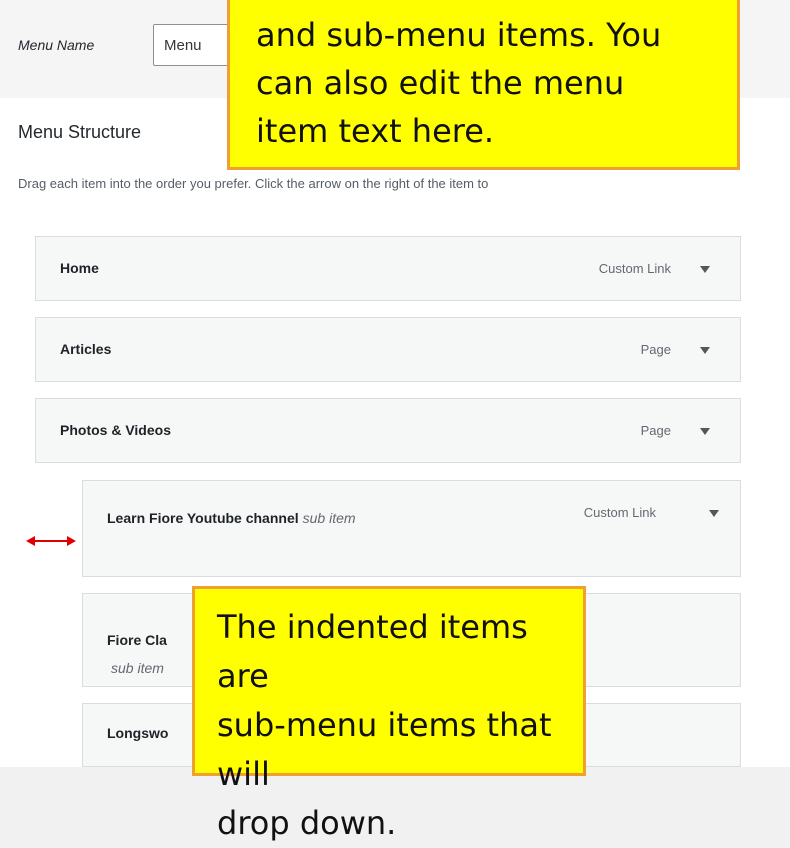 The height and width of the screenshot is (848, 790). I want to click on menu-item-photos-videos: Photos & Videos Page, so click(388, 430).